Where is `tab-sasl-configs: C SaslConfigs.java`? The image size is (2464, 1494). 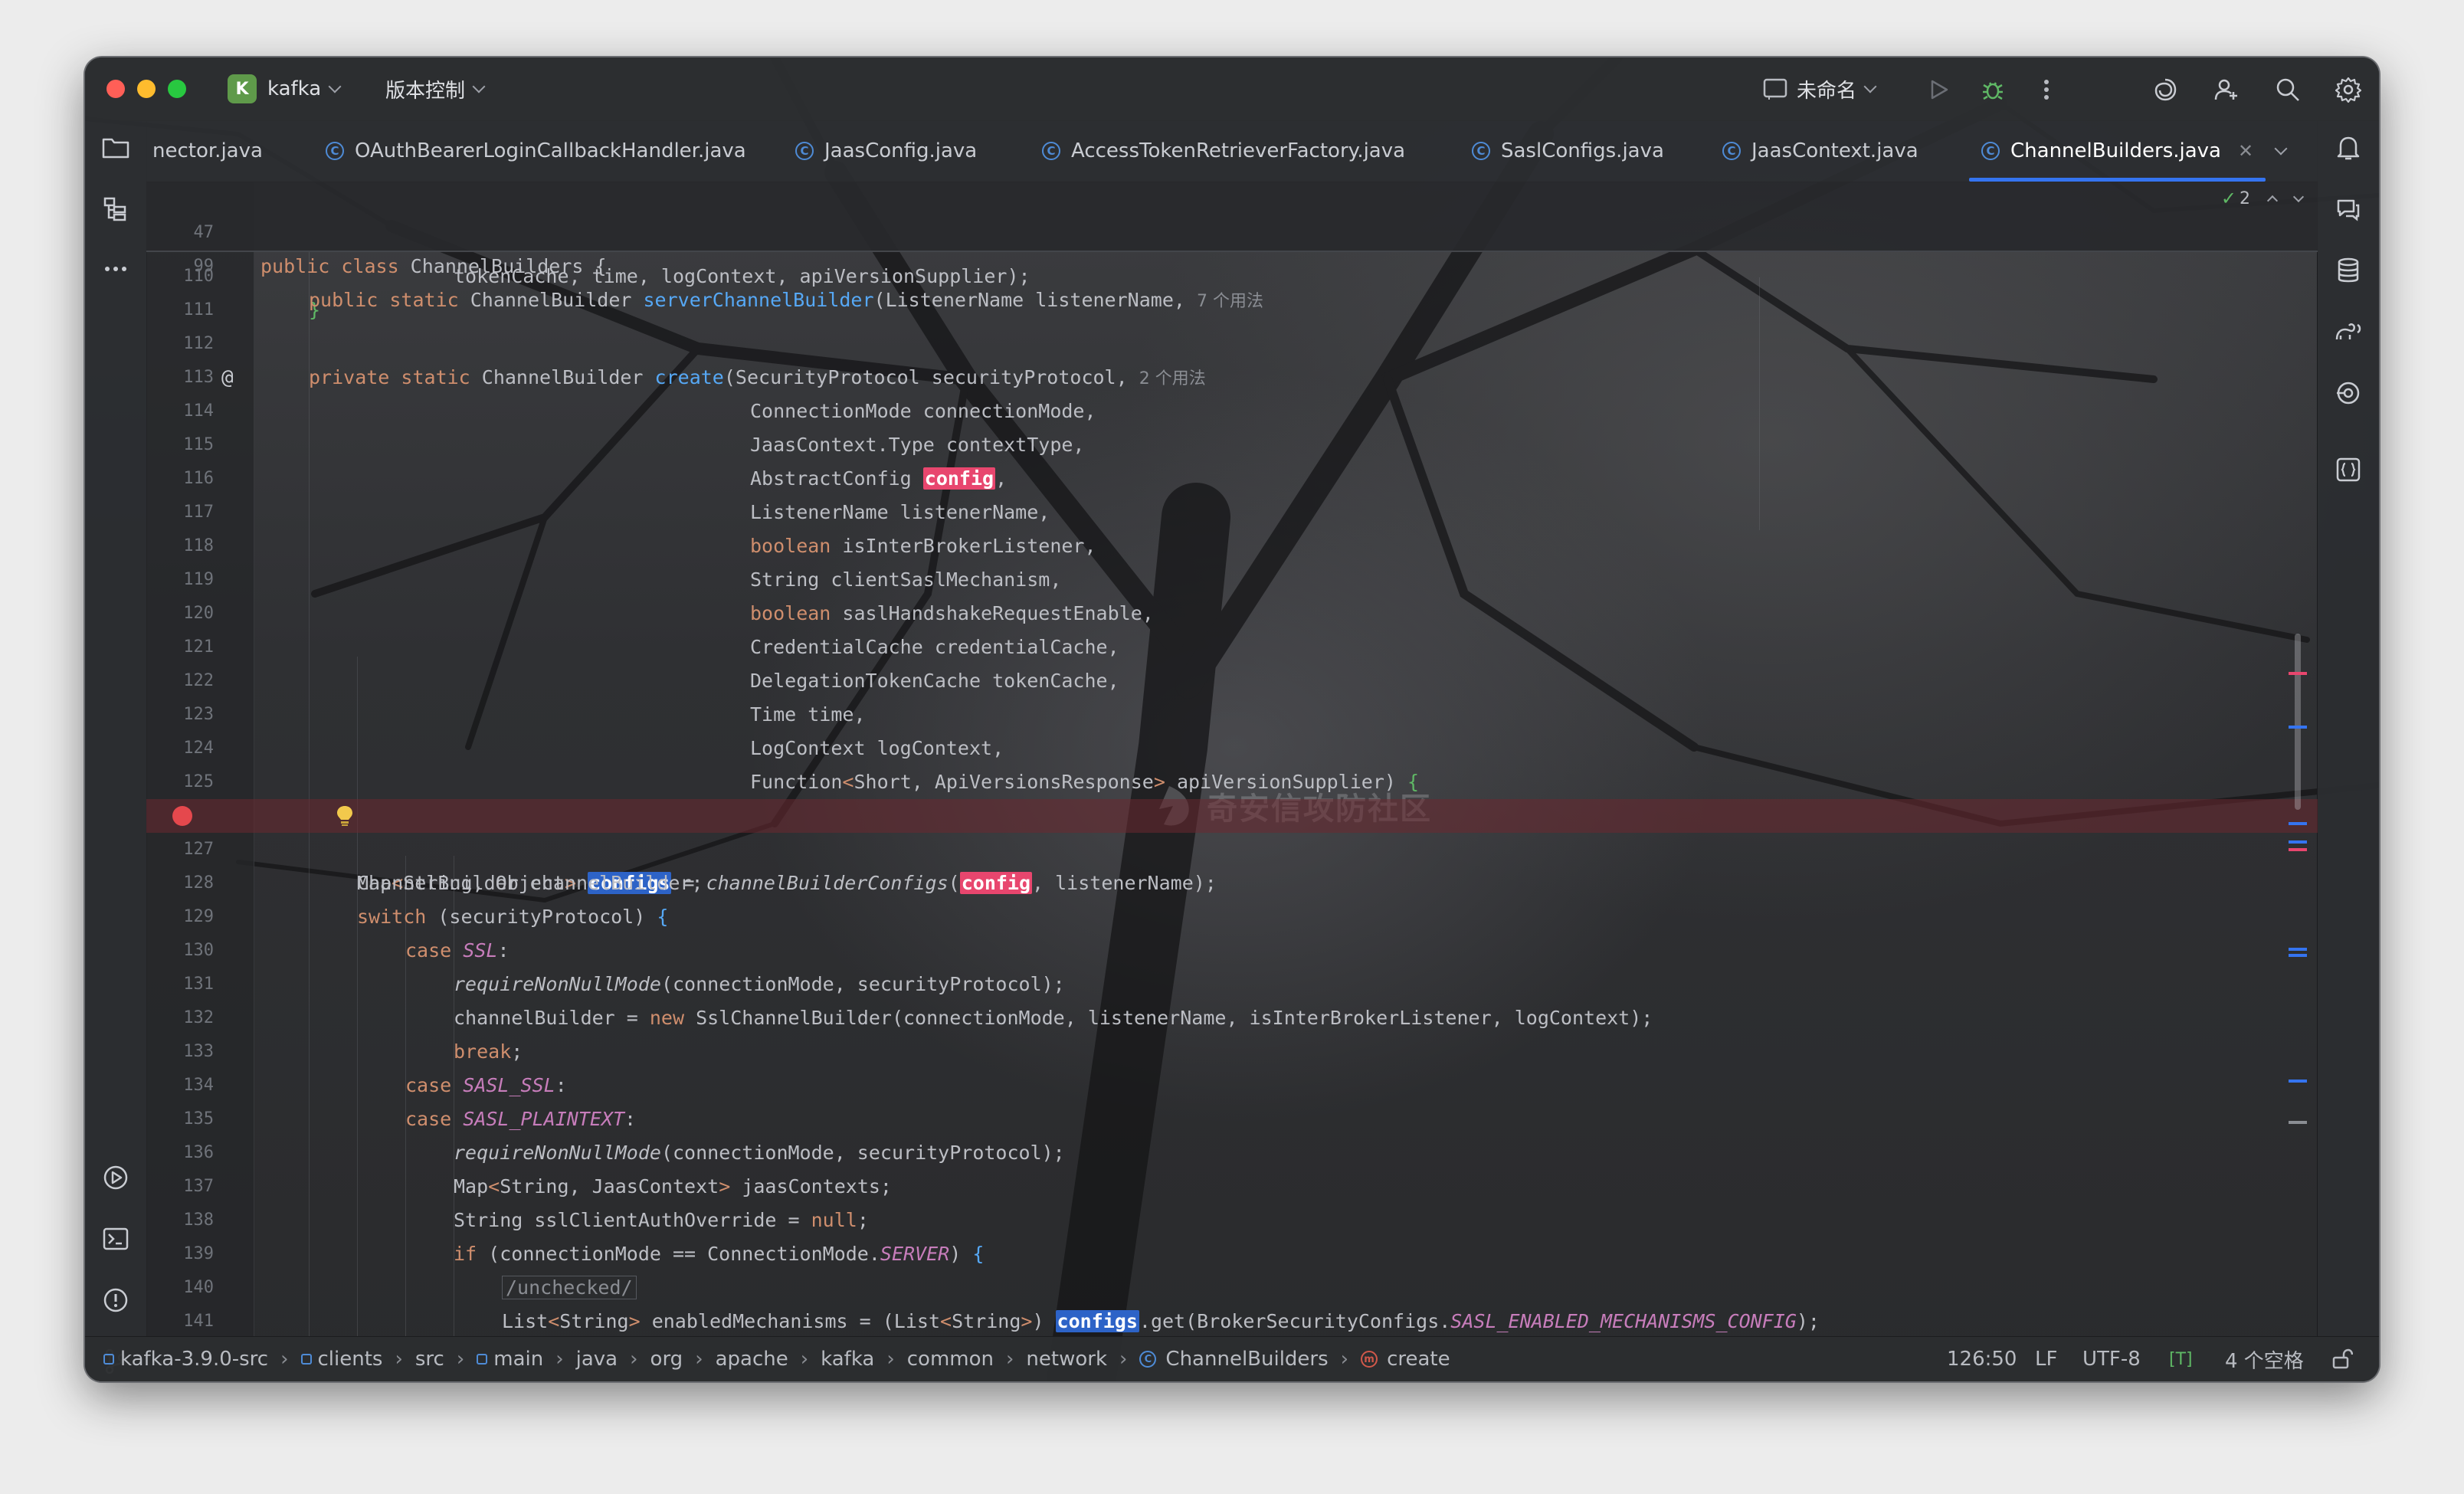
tab-sasl-configs: C SaslConfigs.java is located at coordinates (1568, 151).